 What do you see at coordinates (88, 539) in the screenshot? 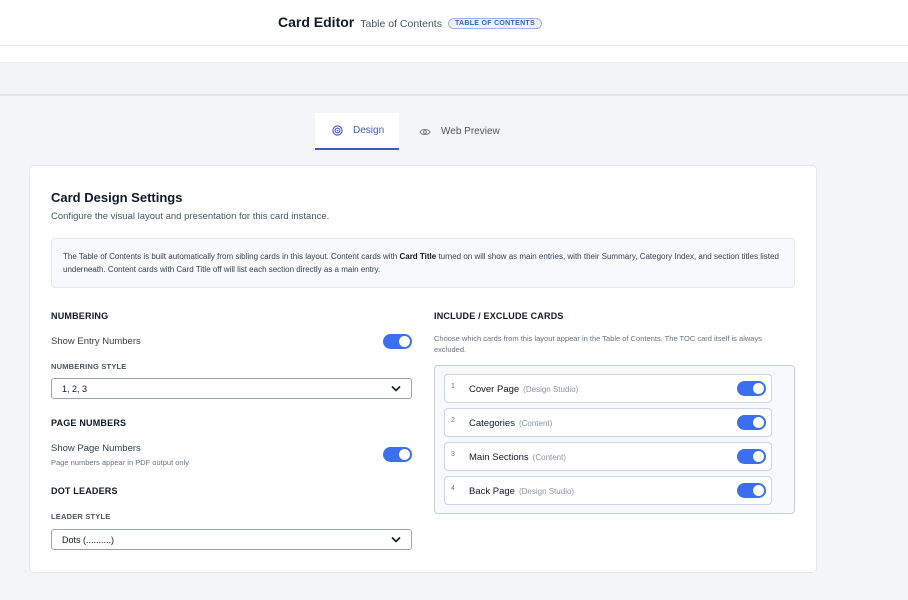
I see `leader-style-value: Dots (..........)` at bounding box center [88, 539].